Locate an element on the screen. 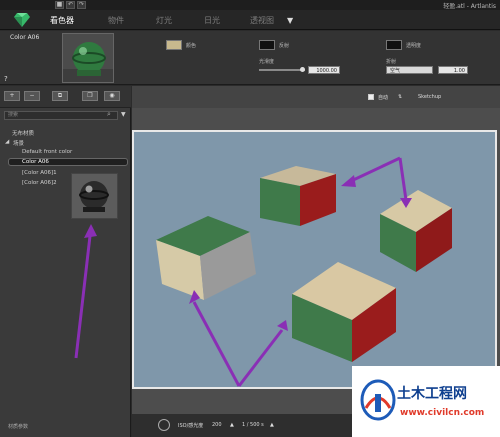 The width and height of the screenshot is (500, 437). tab-objects: 物件 is located at coordinates (116, 20).